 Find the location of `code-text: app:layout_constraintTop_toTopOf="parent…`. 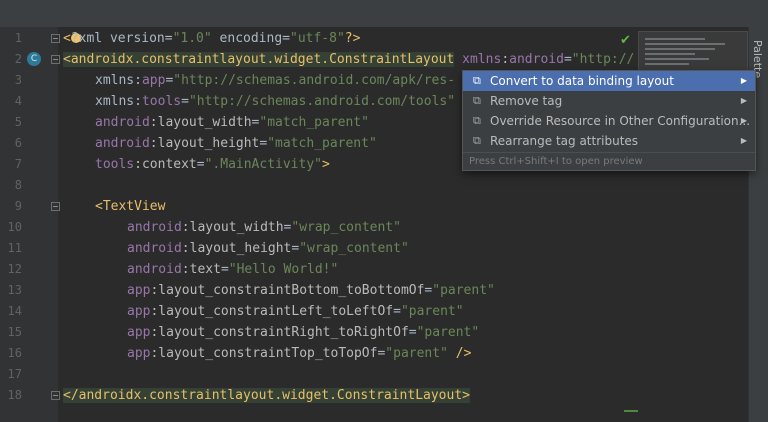

code-text: app:layout_constraintTop_toTopOf="parent… is located at coordinates (299, 353).